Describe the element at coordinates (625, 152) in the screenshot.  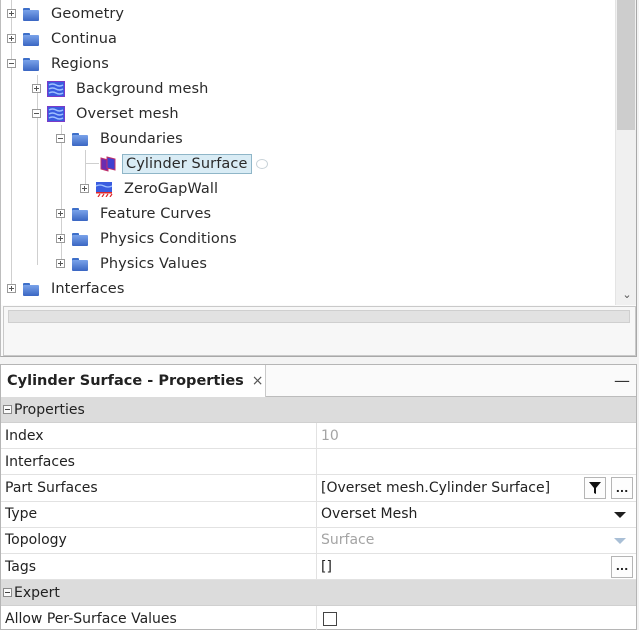
I see `tree-vertical-scrollbar: ⌄` at that location.